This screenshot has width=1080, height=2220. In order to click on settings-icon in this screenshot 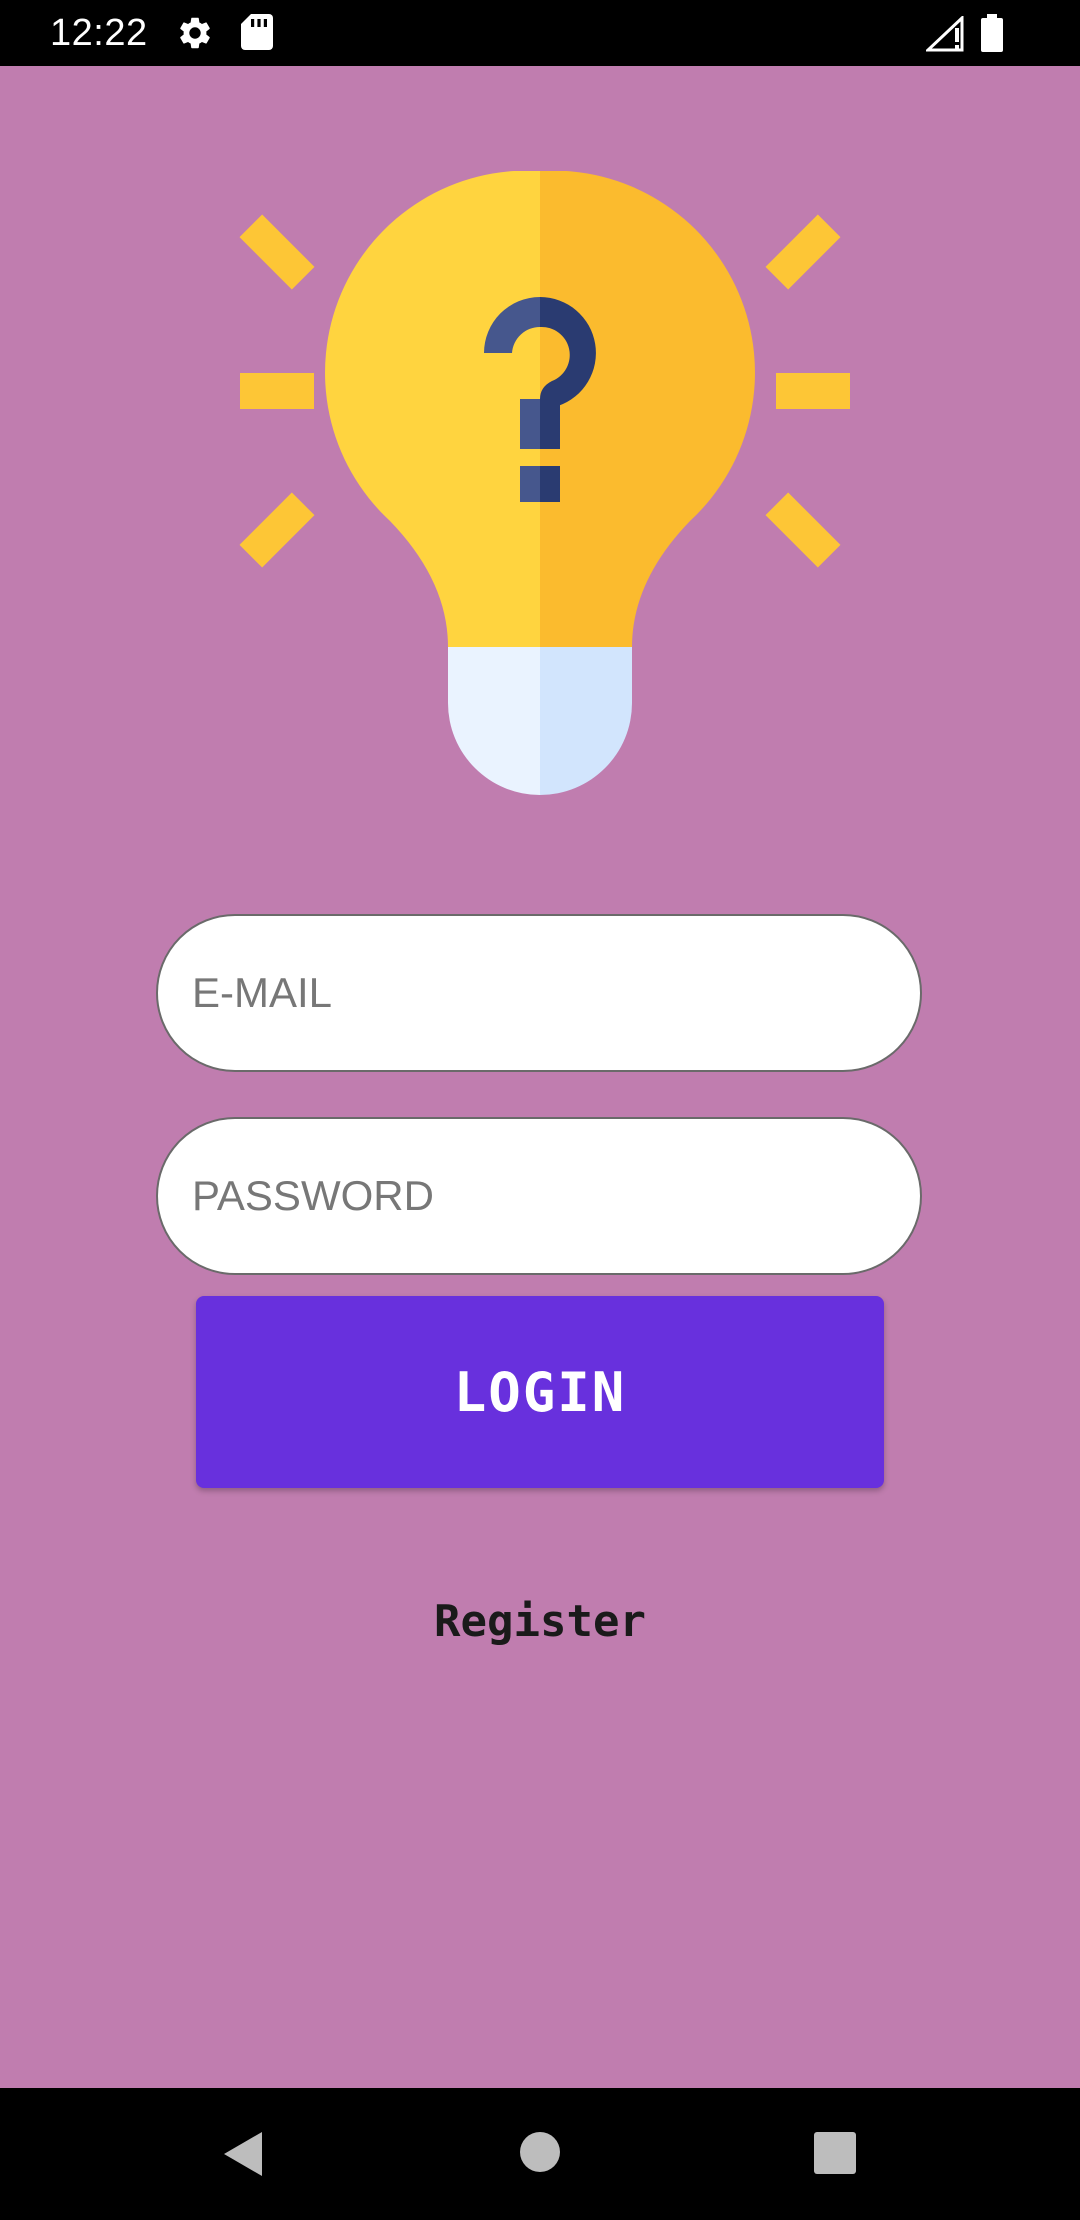, I will do `click(195, 35)`.